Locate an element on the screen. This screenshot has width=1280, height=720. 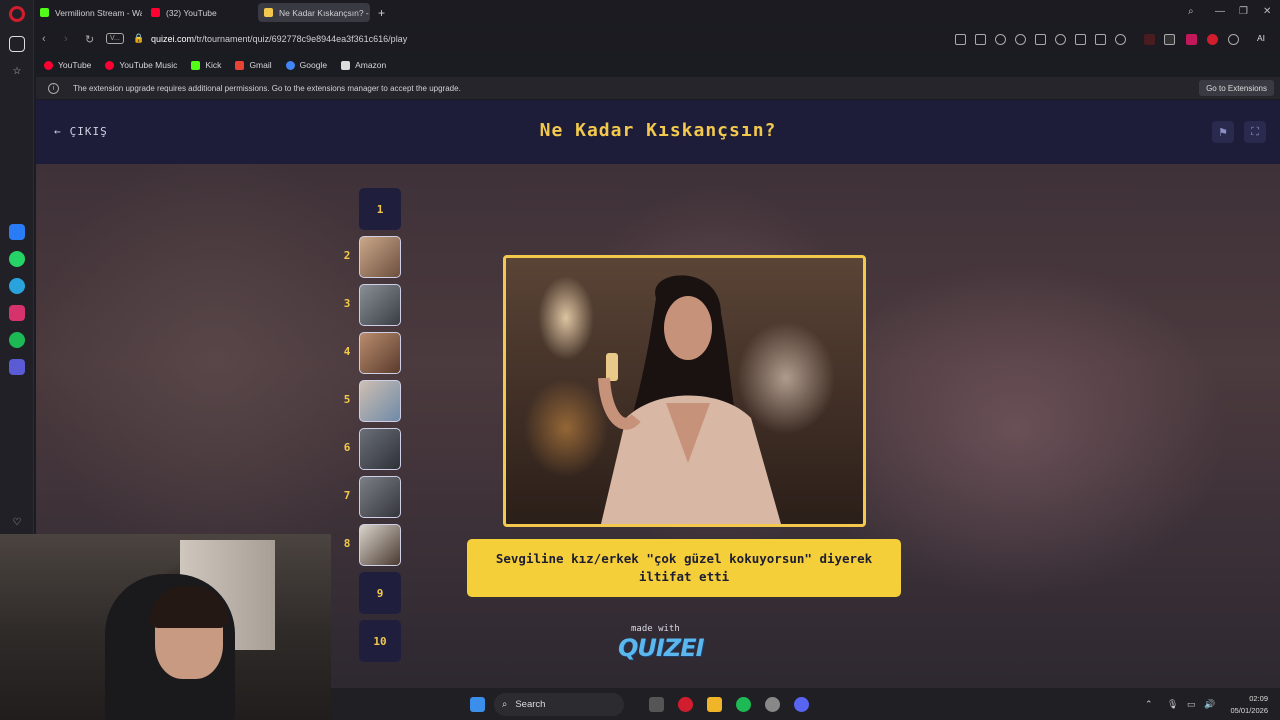
ublock-icon is located at coordinates (1212, 39).